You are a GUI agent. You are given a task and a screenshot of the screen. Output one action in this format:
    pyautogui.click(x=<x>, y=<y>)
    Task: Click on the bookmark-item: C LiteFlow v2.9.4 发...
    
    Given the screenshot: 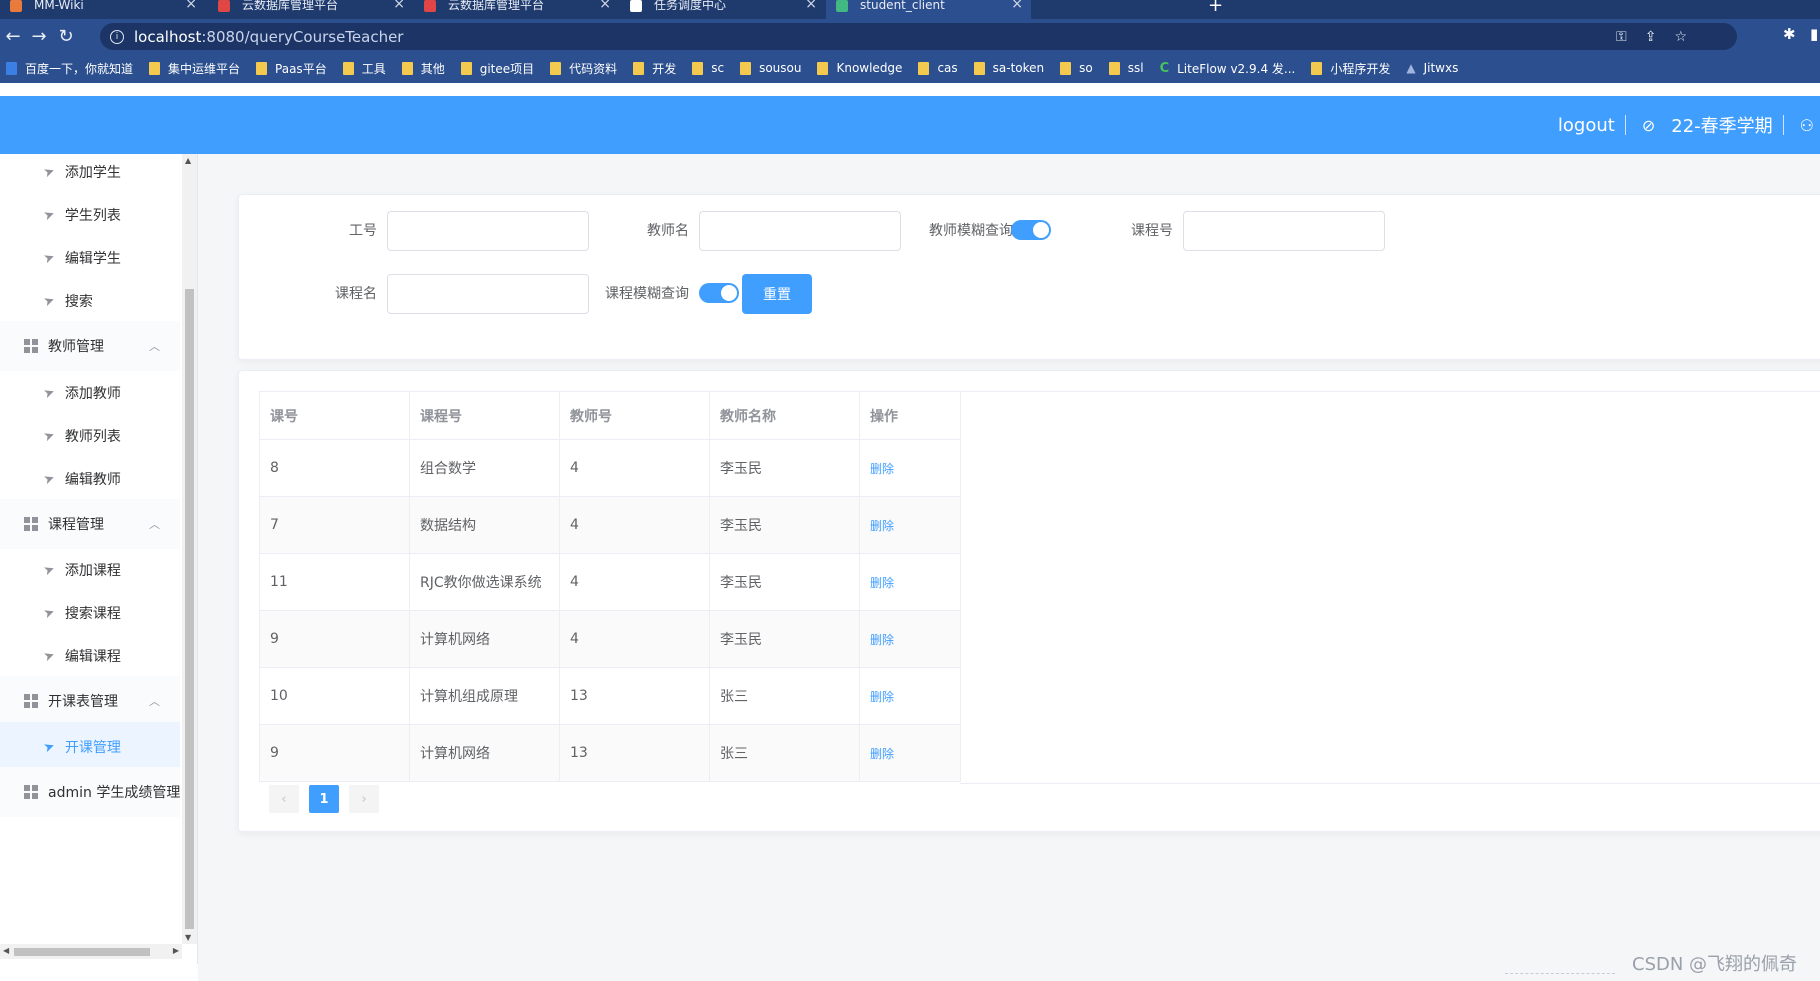 What is the action you would take?
    pyautogui.click(x=1228, y=68)
    